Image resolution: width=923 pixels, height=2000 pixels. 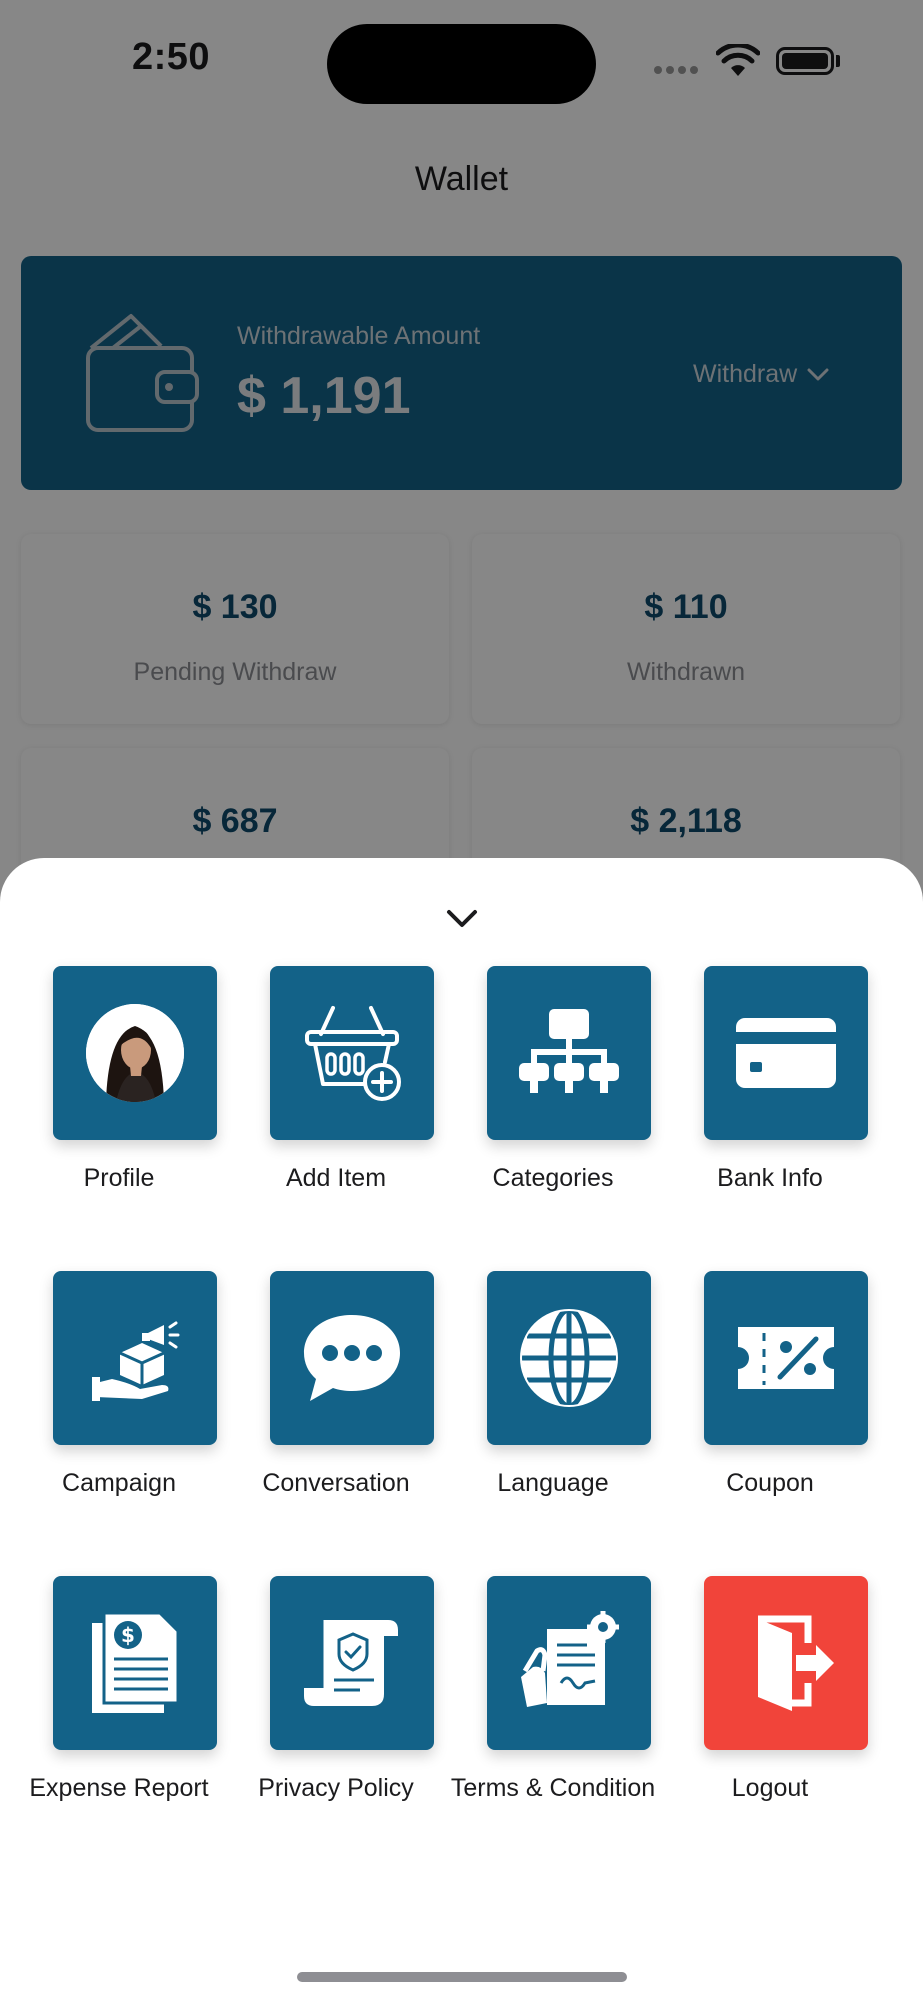 I want to click on chat-bubble-icon, so click(x=352, y=1358).